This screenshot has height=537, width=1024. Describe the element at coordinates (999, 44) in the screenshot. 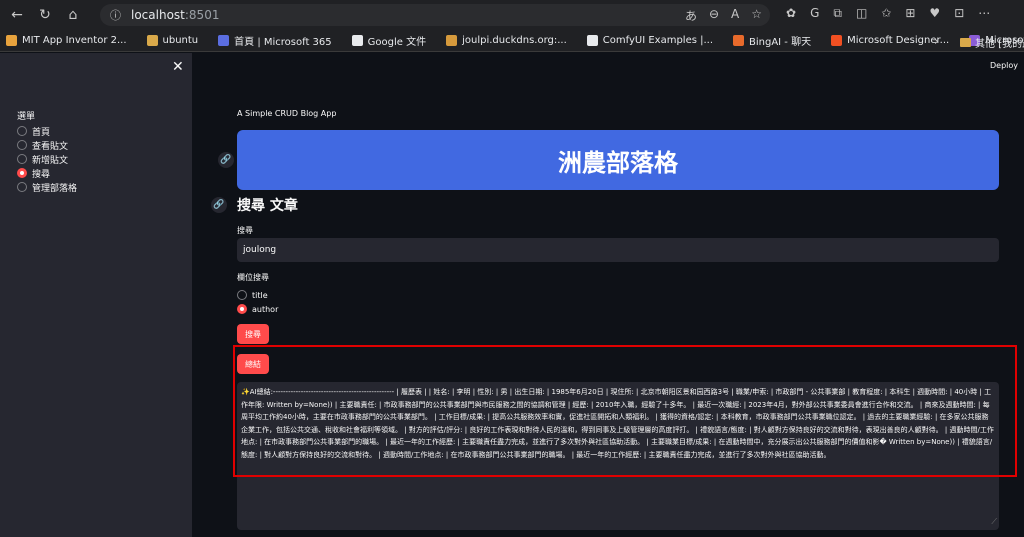

I see `bookmark-other-label: 其他 [我的最` at that location.